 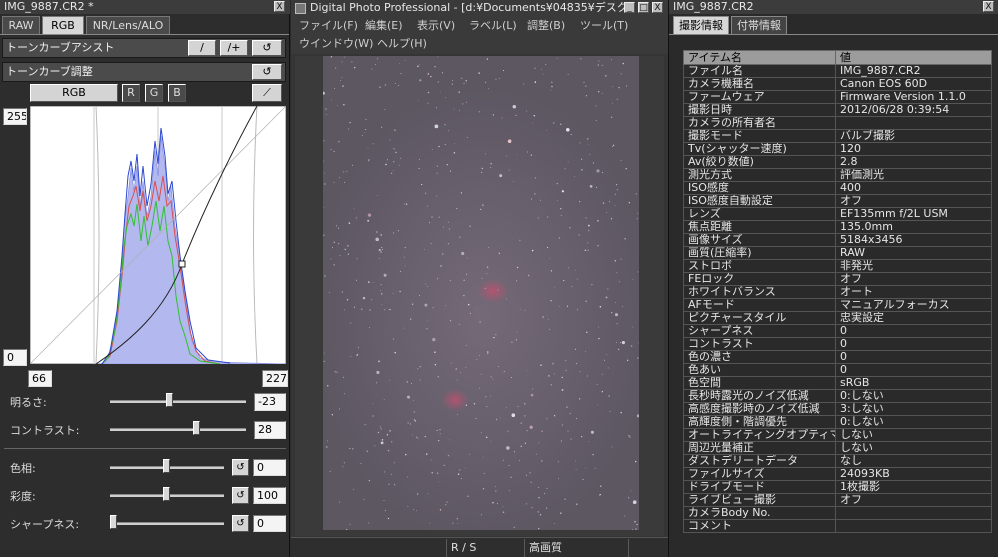 What do you see at coordinates (837, 409) in the screenshot?
I see `table-row: 高感度撮影時のノイズ低減 3:しない` at bounding box center [837, 409].